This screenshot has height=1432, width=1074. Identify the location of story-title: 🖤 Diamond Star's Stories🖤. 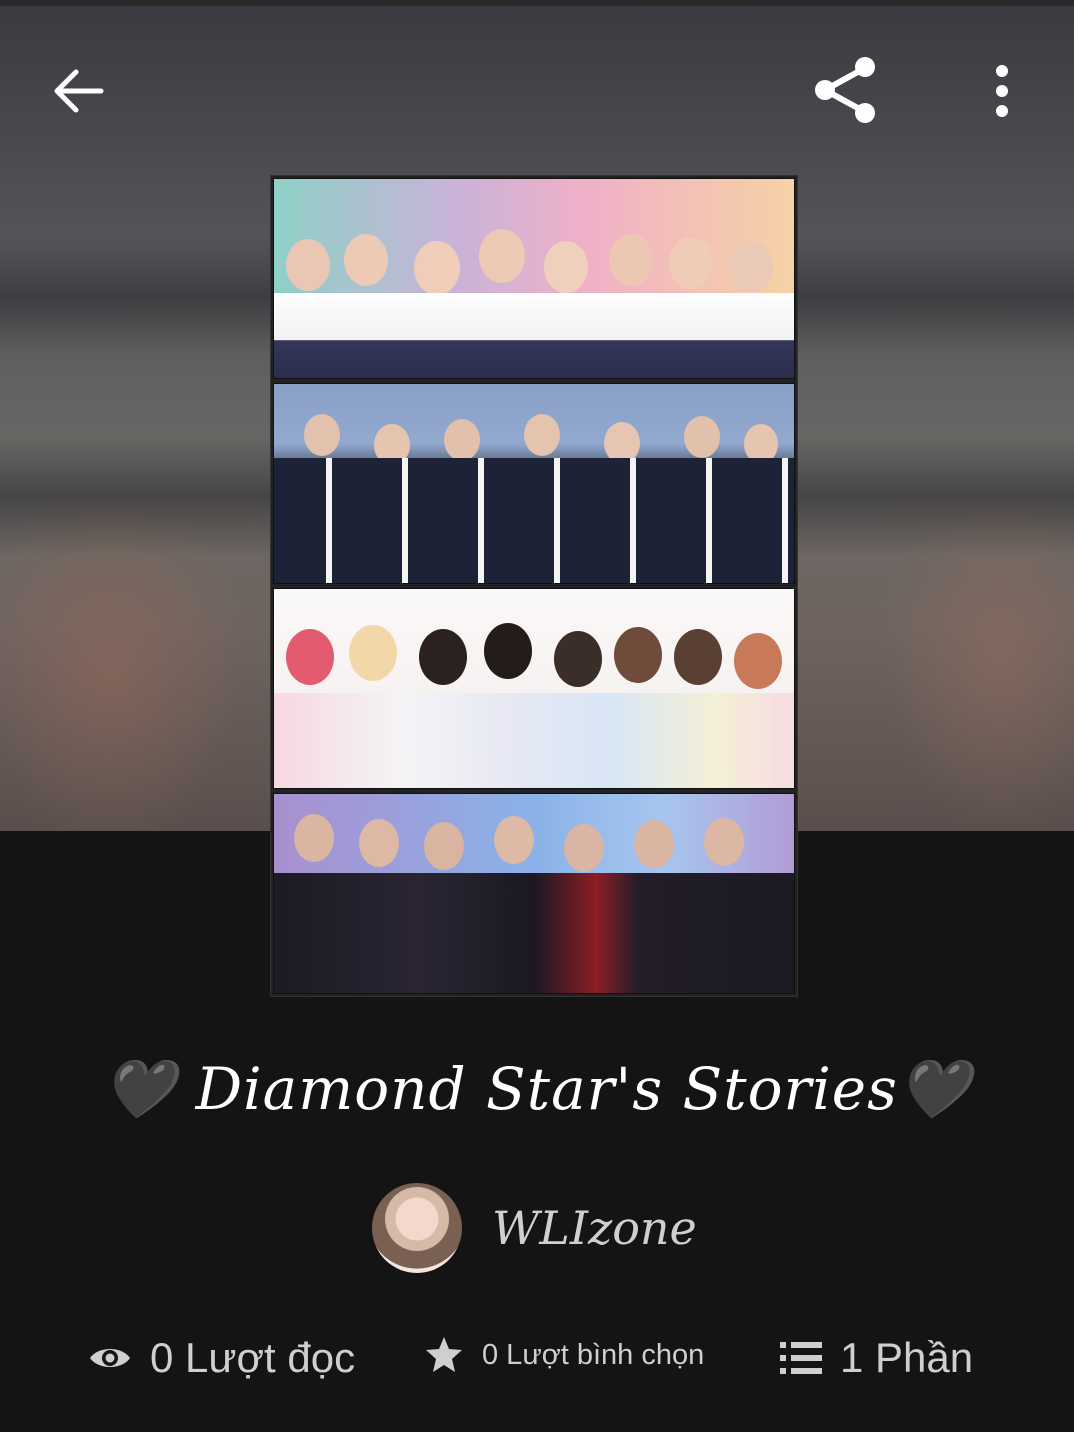
(537, 1089).